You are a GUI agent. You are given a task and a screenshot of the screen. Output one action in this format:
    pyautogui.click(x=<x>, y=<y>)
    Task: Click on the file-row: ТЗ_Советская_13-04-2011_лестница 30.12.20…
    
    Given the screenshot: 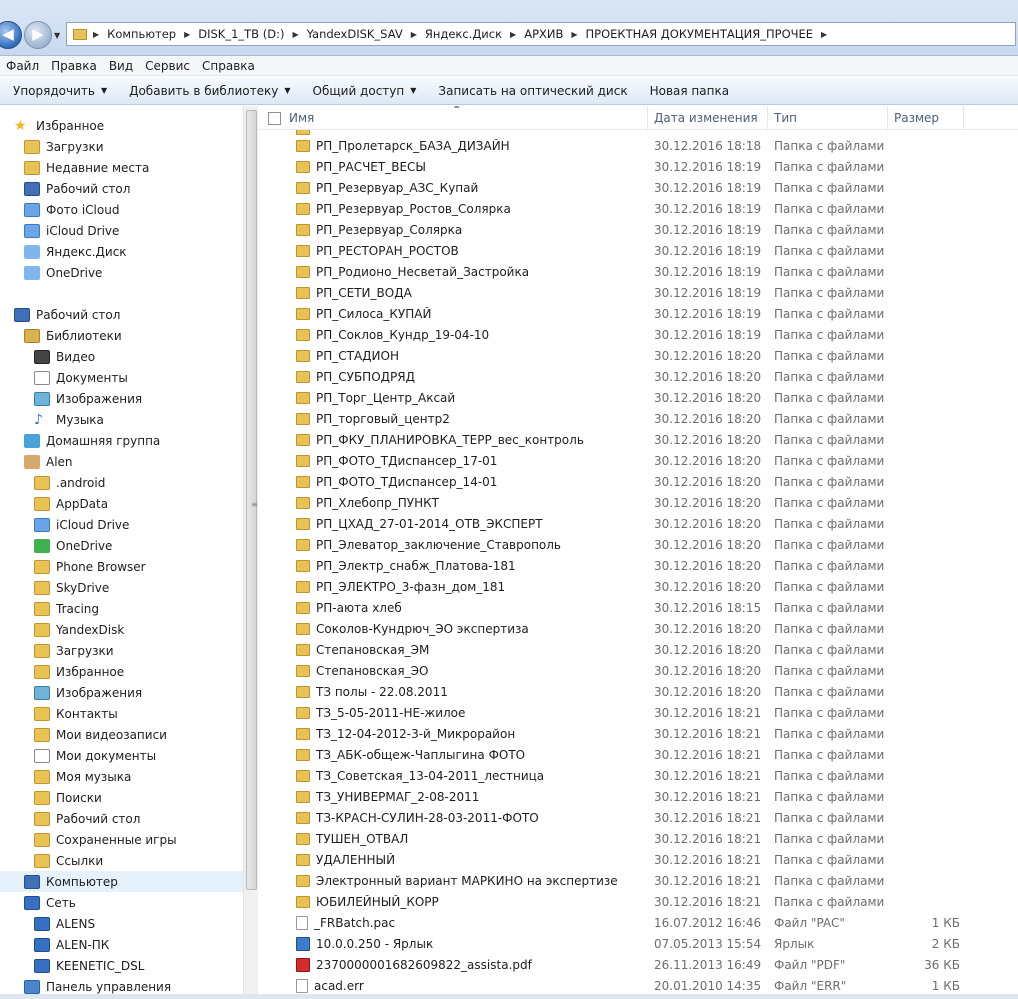 What is the action you would take?
    pyautogui.click(x=638, y=775)
    